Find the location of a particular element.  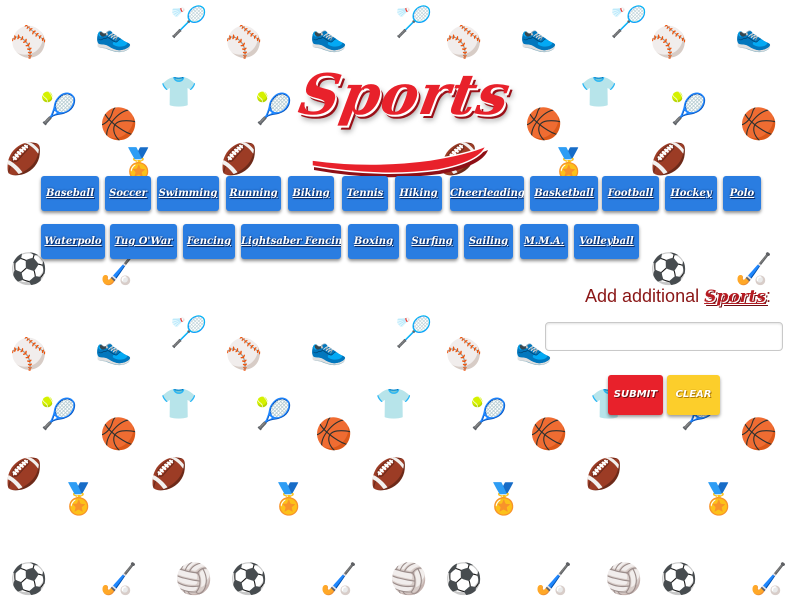

sport-button-biking: Biking is located at coordinates (311, 193).